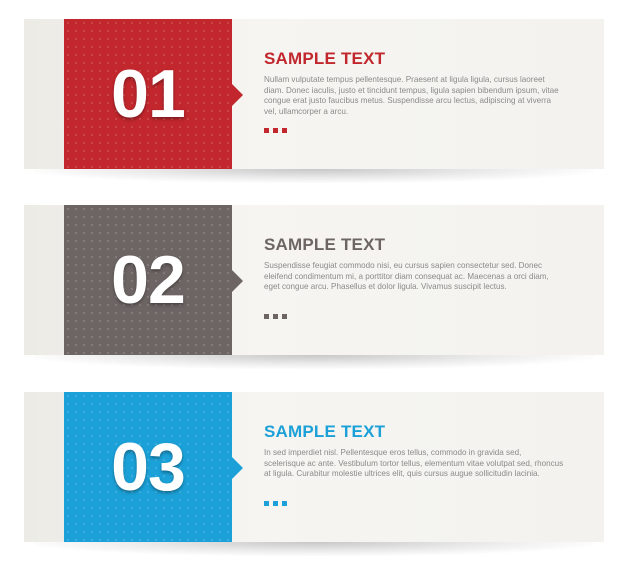 This screenshot has width=626, height=573. What do you see at coordinates (148, 280) in the screenshot?
I see `banner-number: 02` at bounding box center [148, 280].